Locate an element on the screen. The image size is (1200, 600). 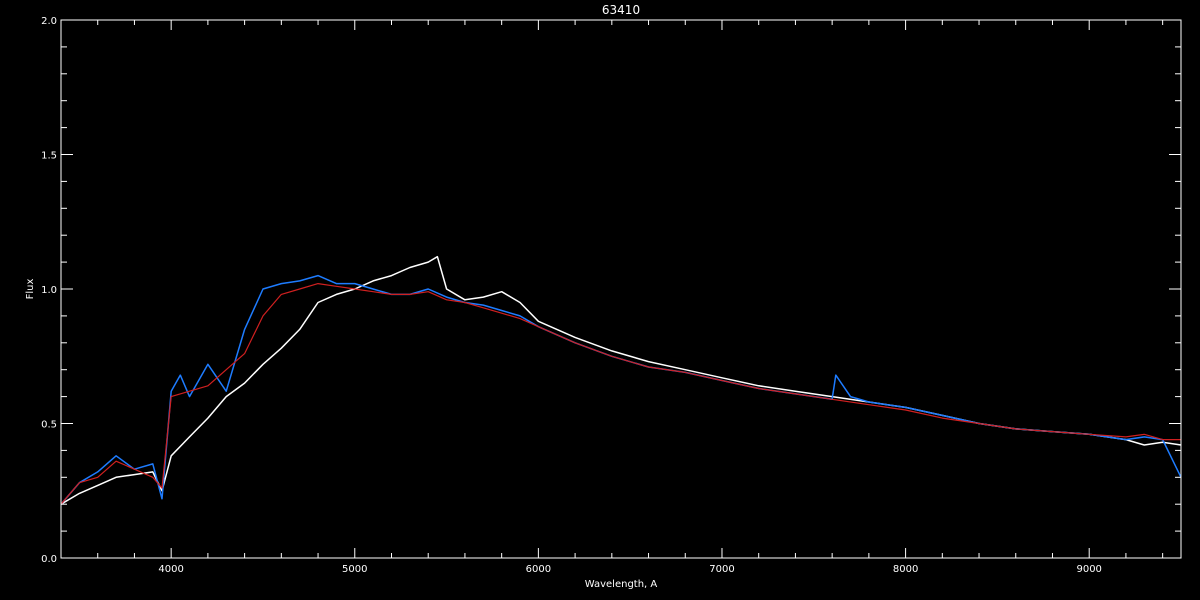
x-tick-label: 9000 is located at coordinates (1088, 569).